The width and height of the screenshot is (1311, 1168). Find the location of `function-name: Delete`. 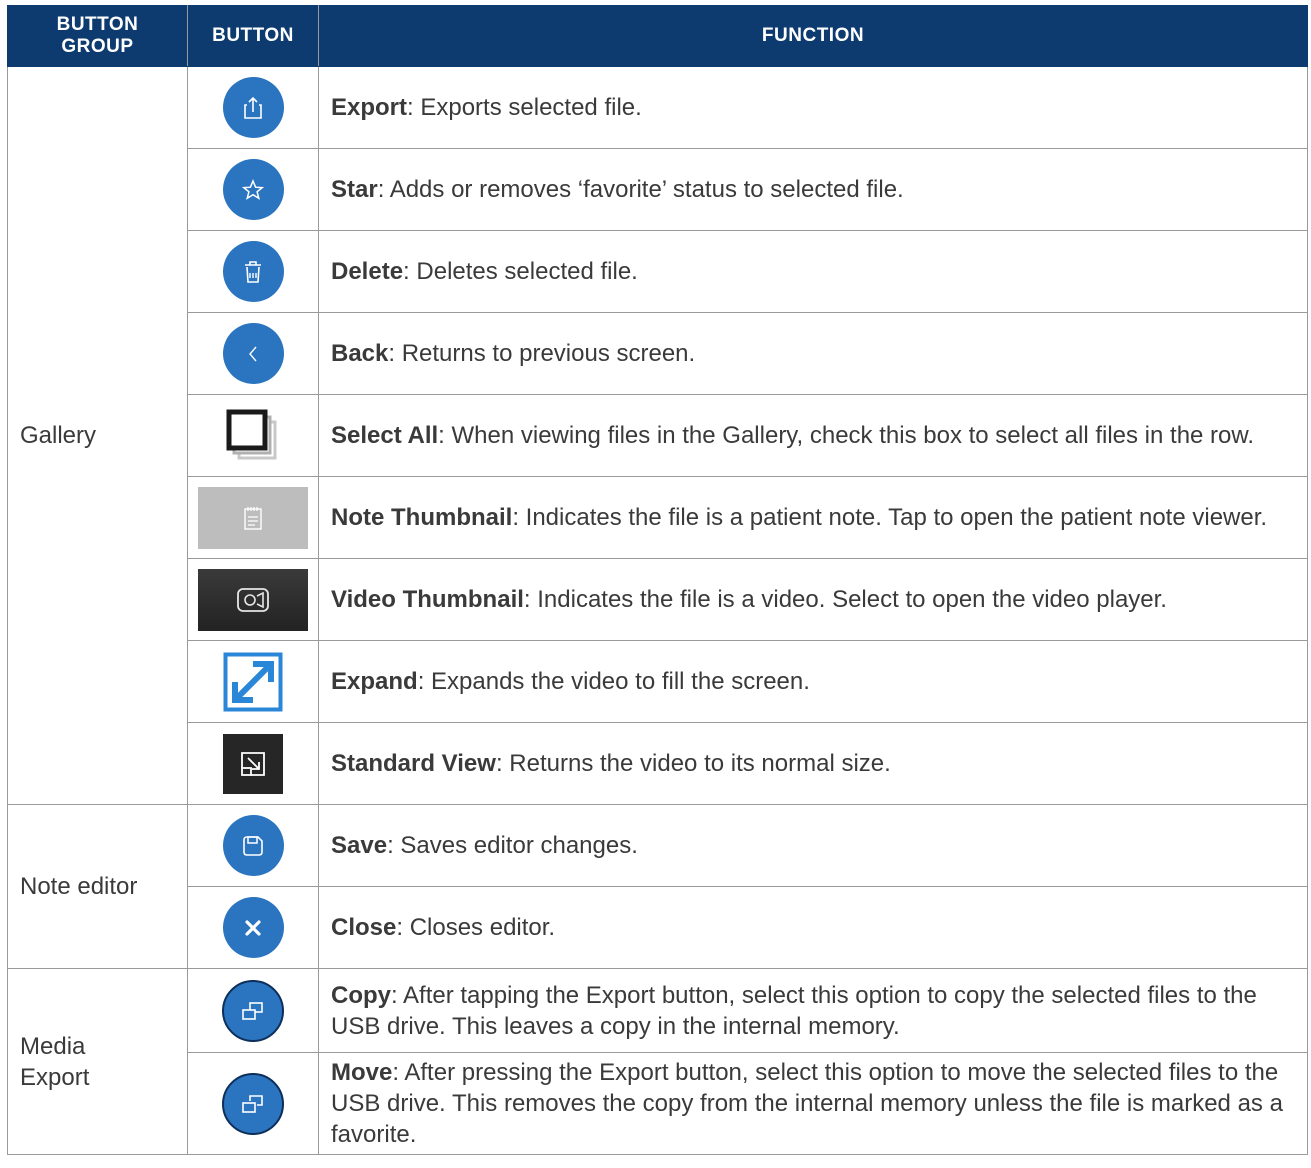

function-name: Delete is located at coordinates (367, 271).